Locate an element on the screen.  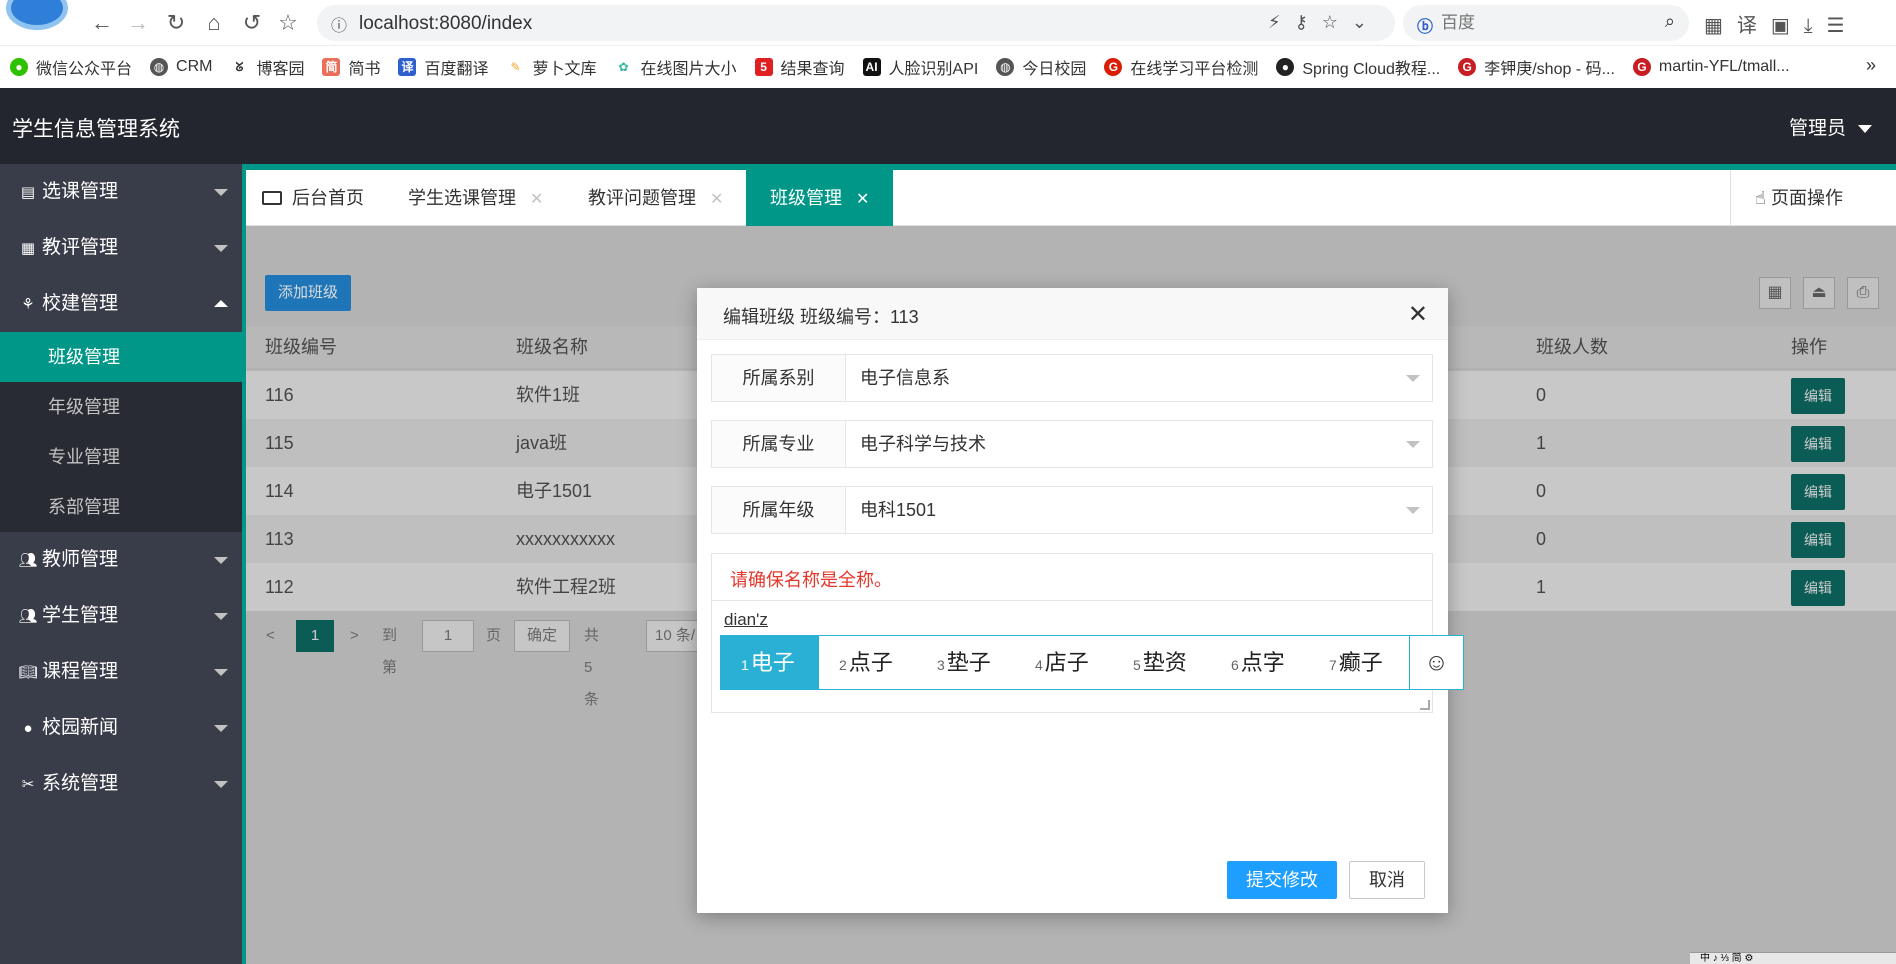
bookmark-item: 译百度翻译 is located at coordinates (443, 67).